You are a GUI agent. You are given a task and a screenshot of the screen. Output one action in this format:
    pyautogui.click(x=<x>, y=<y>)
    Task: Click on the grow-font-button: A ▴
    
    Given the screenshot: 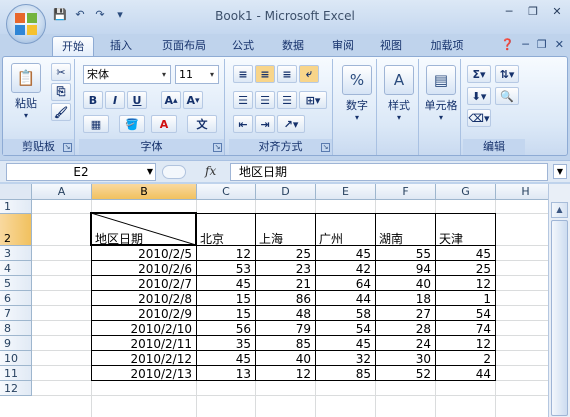 What is the action you would take?
    pyautogui.click(x=171, y=100)
    